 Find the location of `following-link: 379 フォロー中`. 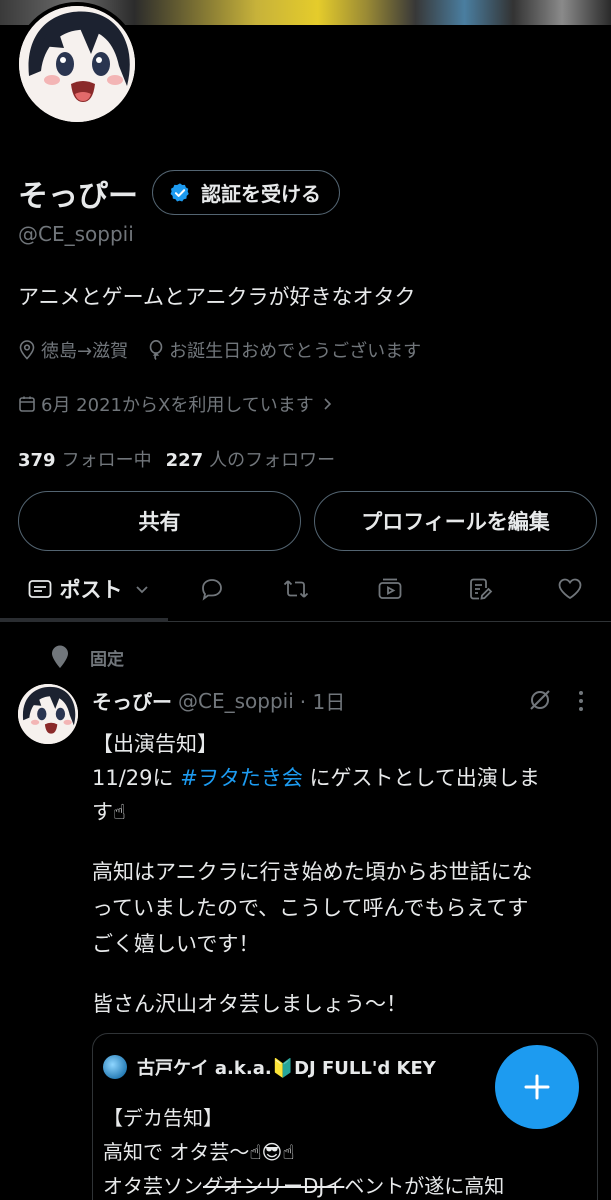

following-link: 379 フォロー中 is located at coordinates (85, 459).